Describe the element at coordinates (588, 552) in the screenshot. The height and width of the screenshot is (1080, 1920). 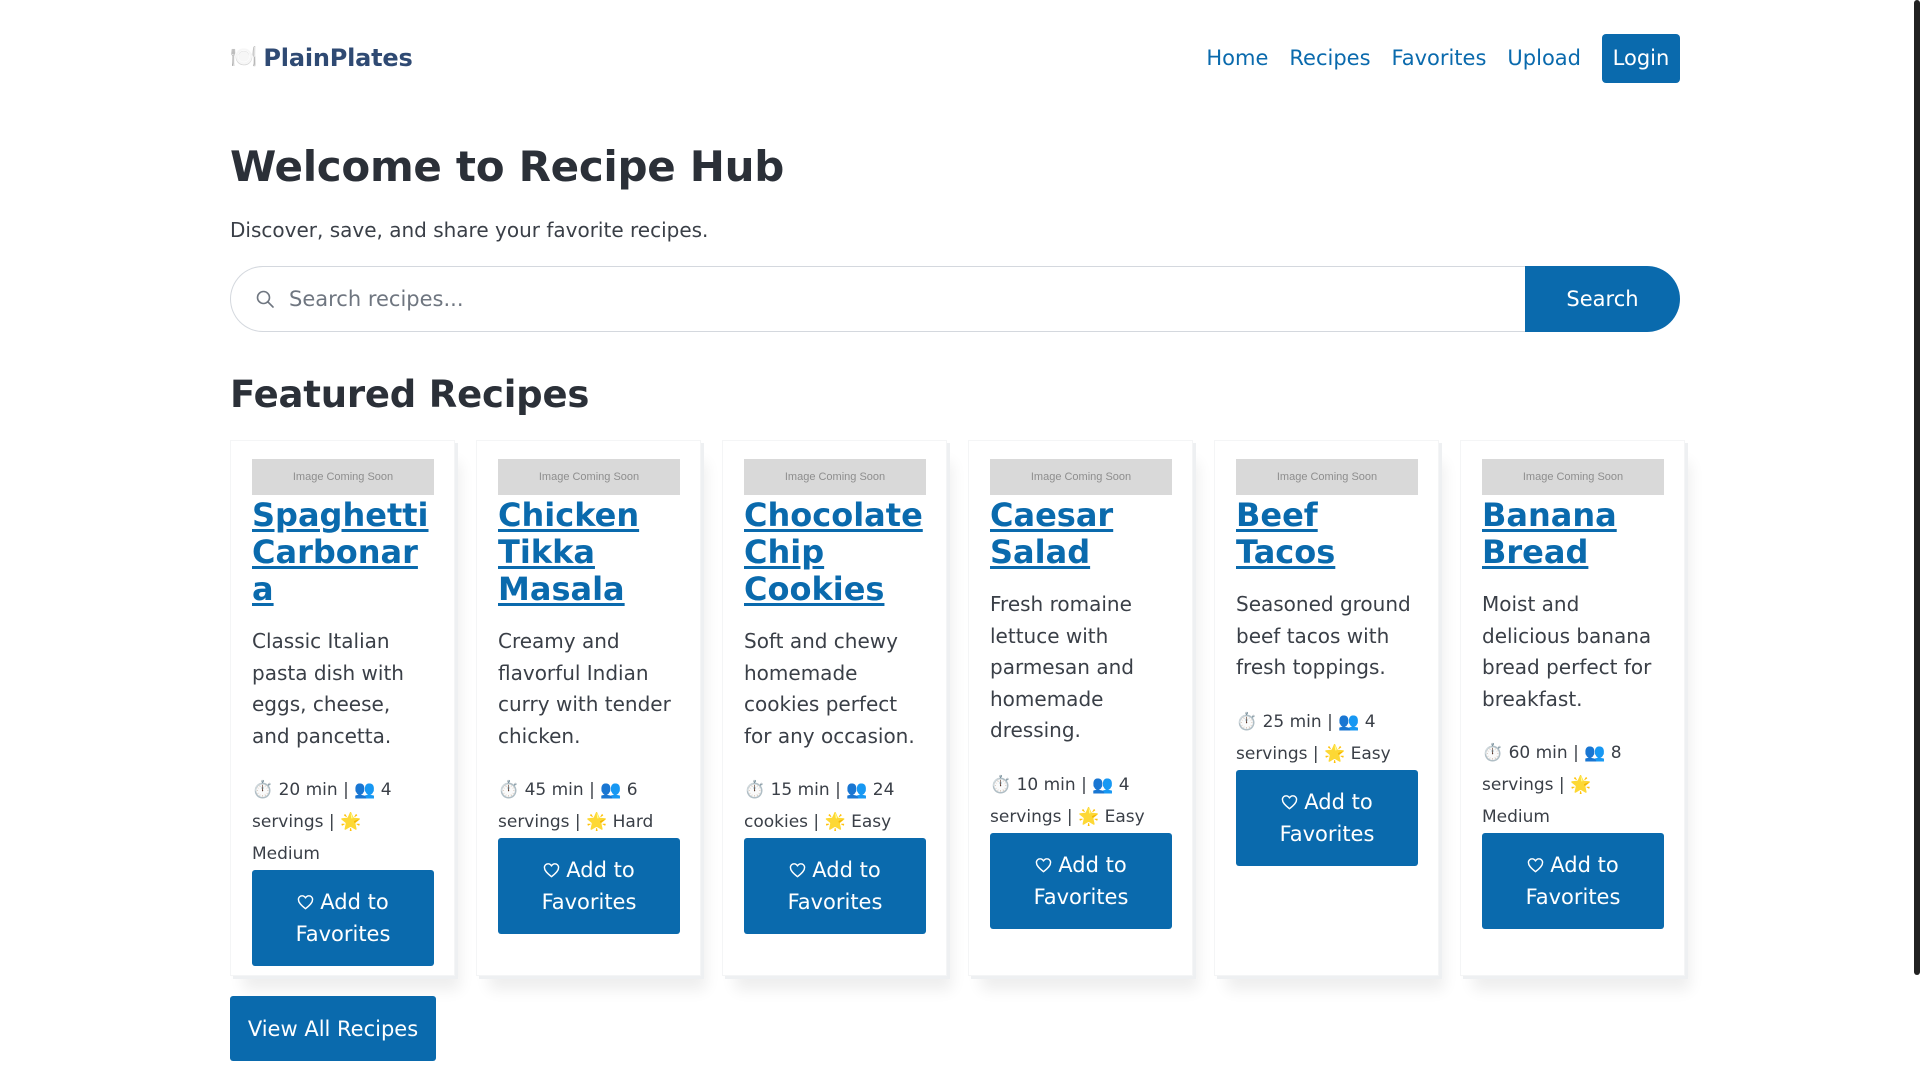
I see `recipe-title-link: Chicken Tikka Masala` at that location.